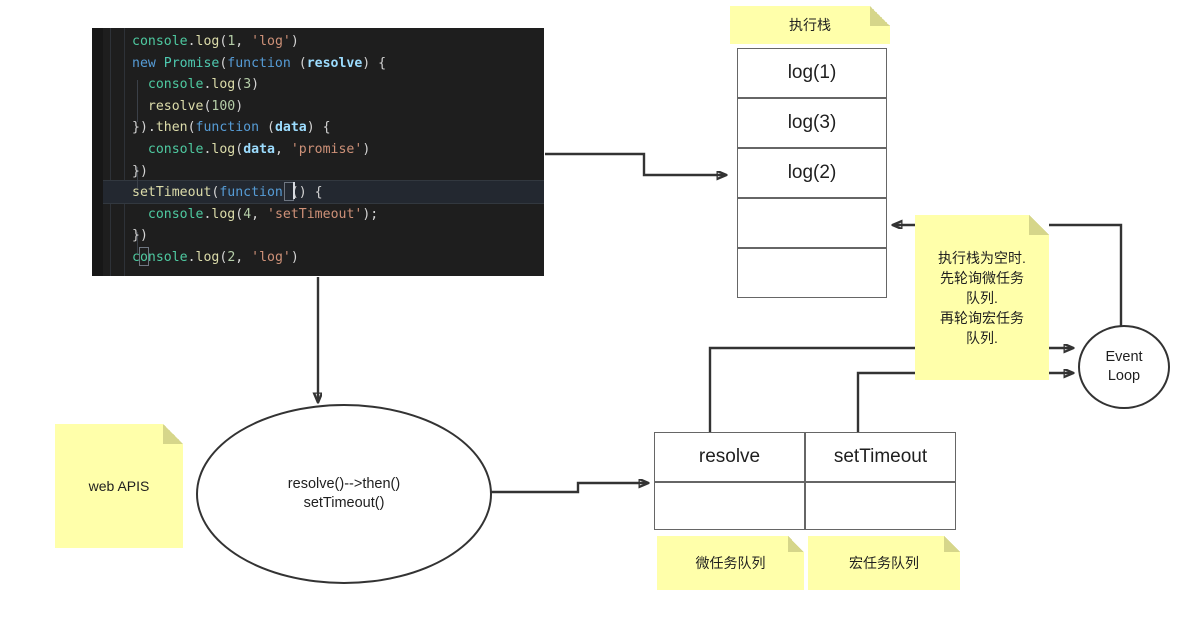  Describe the element at coordinates (964, 402) in the screenshot. I see `edge-macrotask-to-eventloop` at that location.